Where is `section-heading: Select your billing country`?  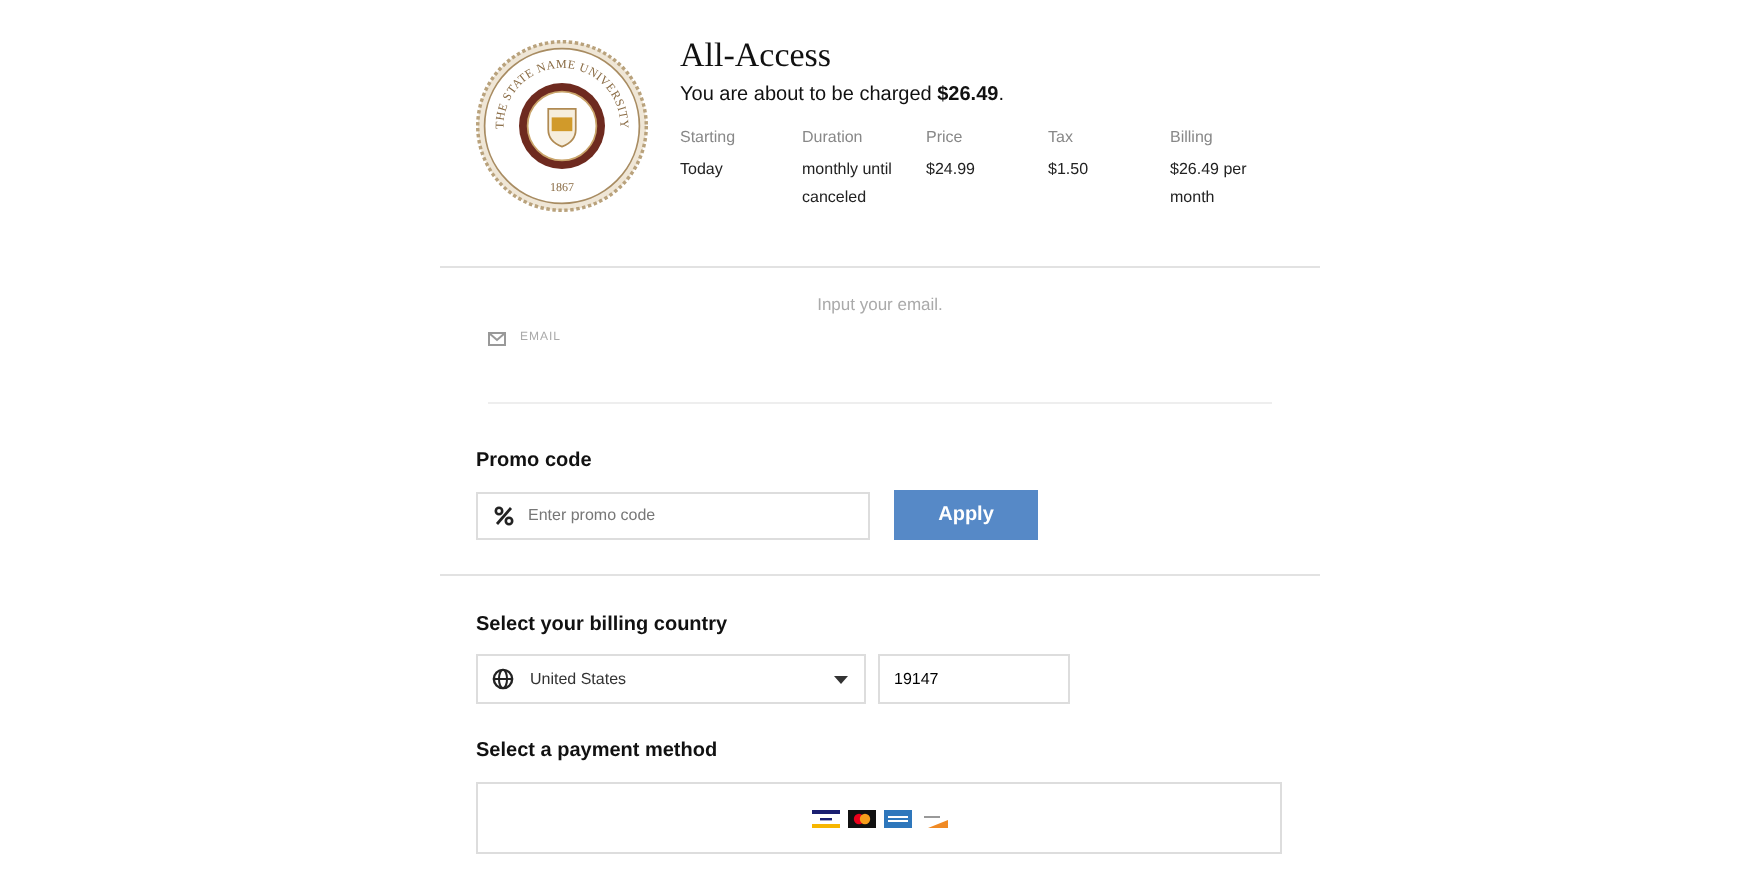 section-heading: Select your billing country is located at coordinates (603, 625).